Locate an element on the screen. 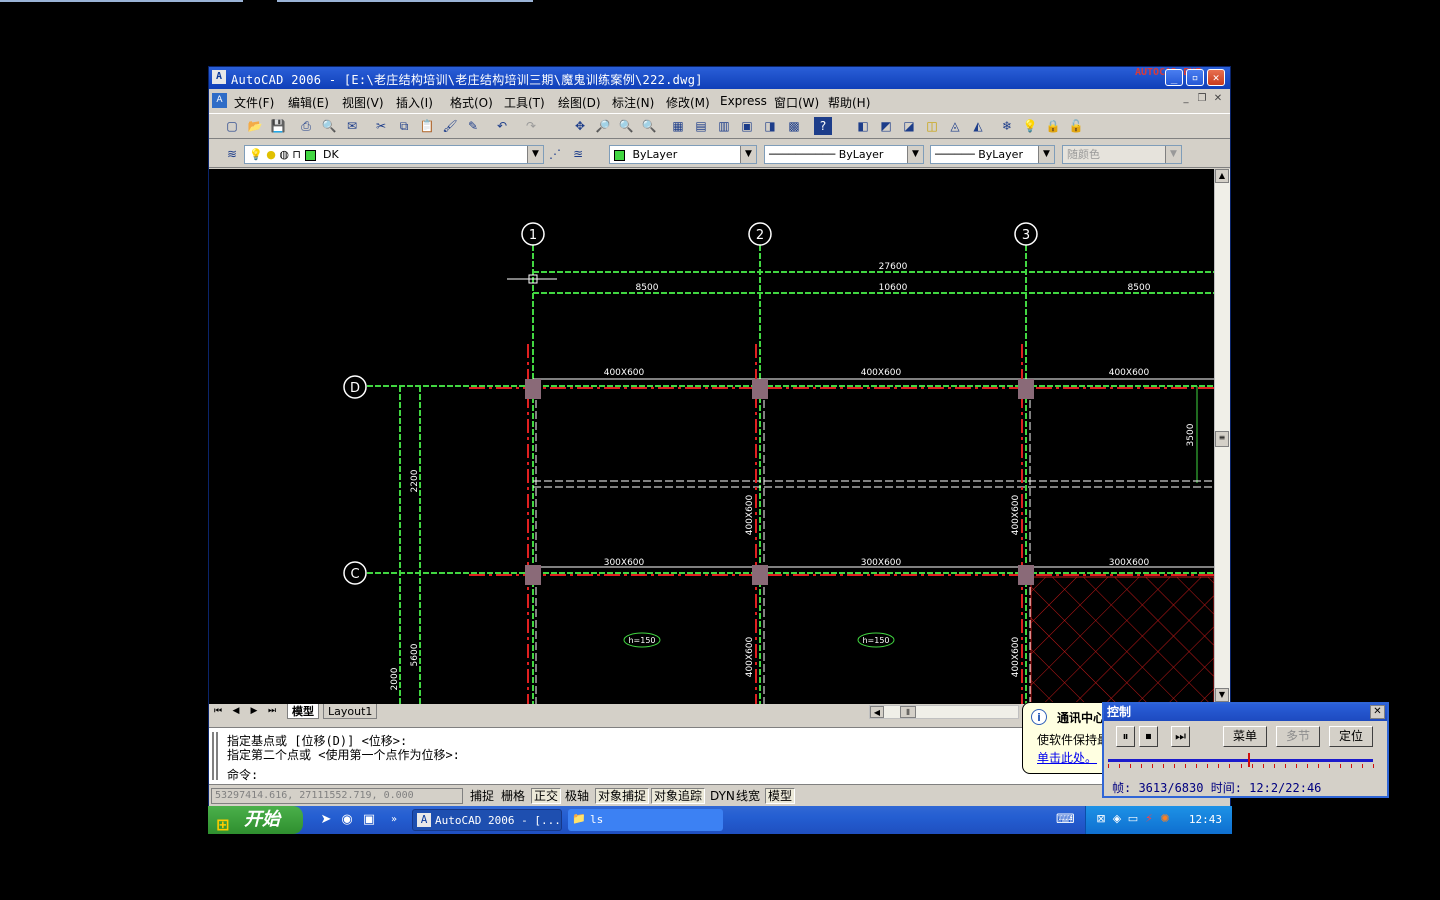 This screenshot has width=1440, height=900. menu-edit: 编辑(E) is located at coordinates (308, 102).